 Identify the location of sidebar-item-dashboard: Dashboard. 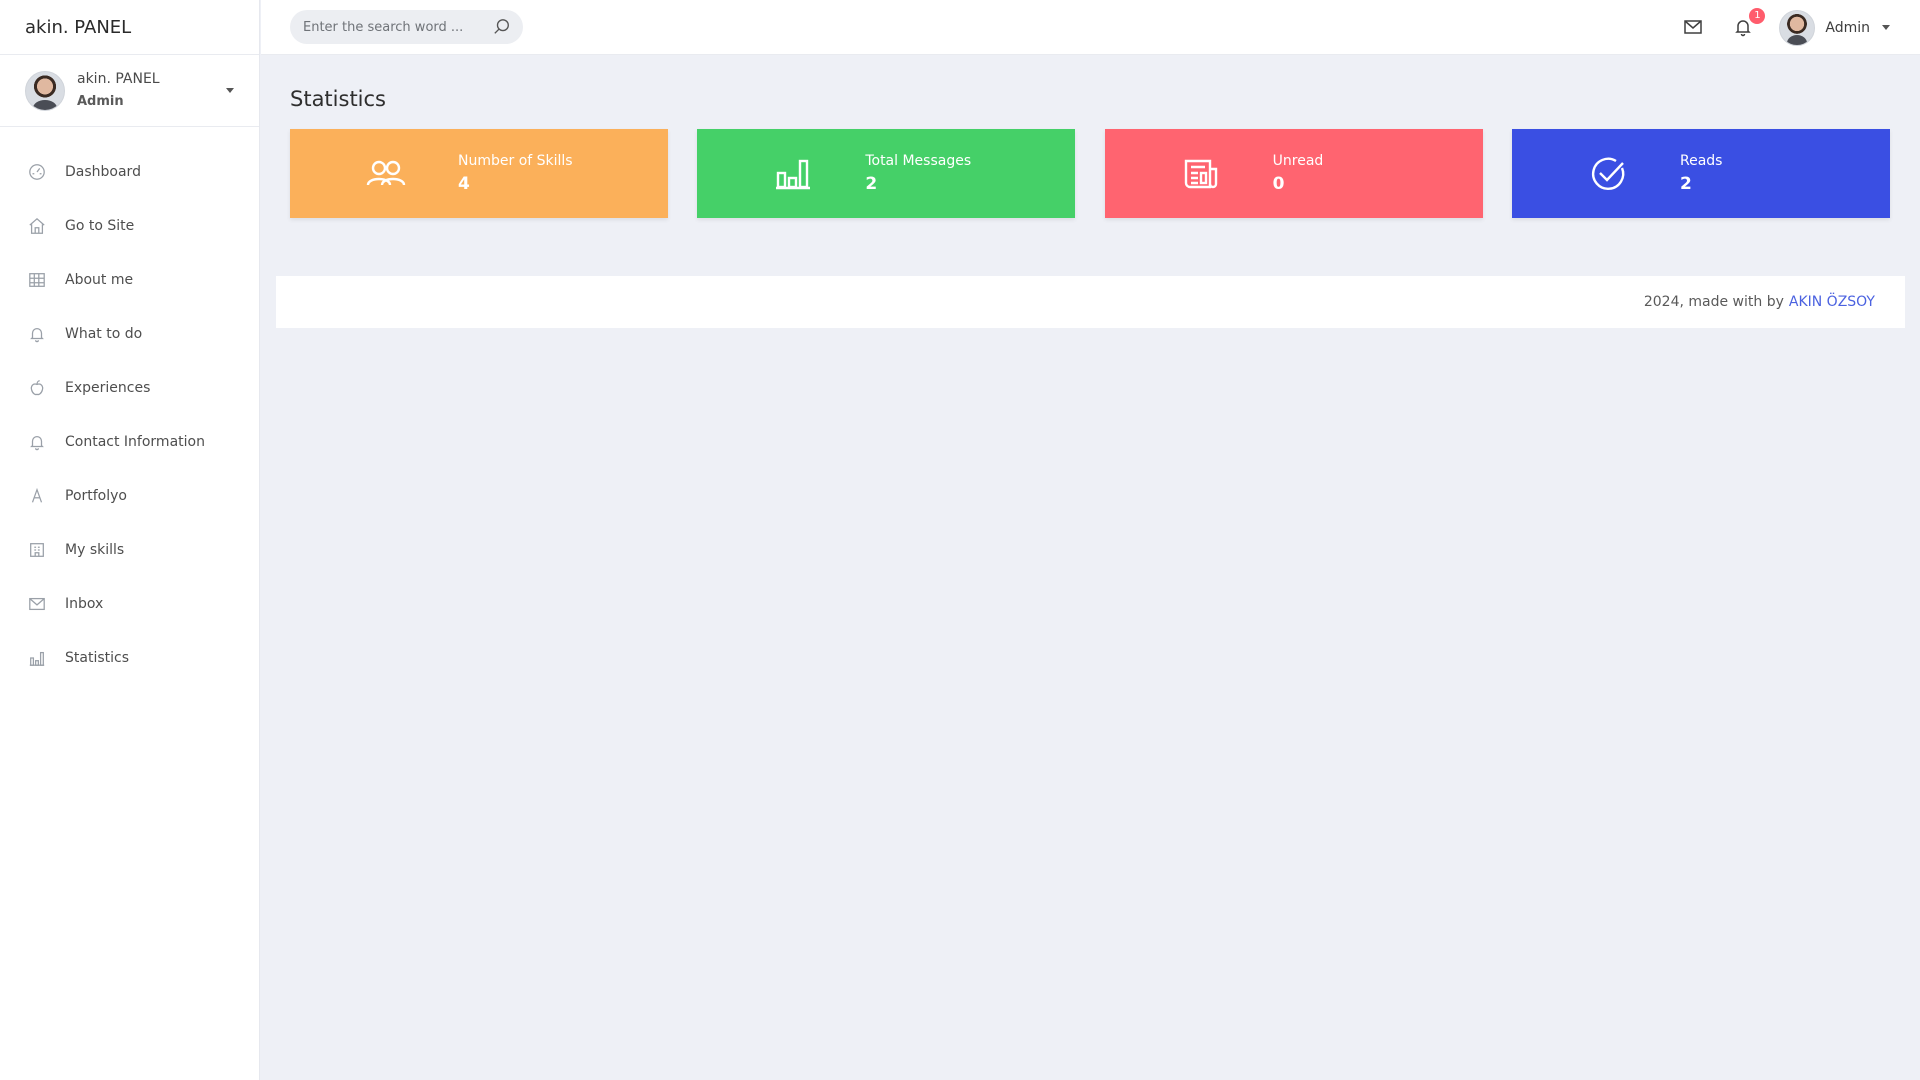
(129, 172).